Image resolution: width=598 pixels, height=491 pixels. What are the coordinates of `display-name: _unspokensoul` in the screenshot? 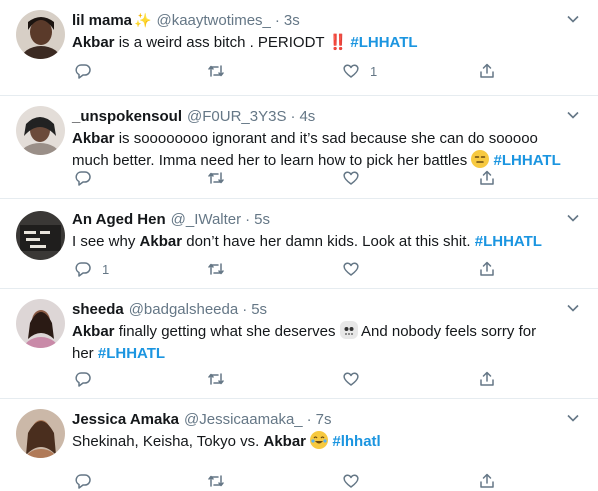 It's located at (127, 116).